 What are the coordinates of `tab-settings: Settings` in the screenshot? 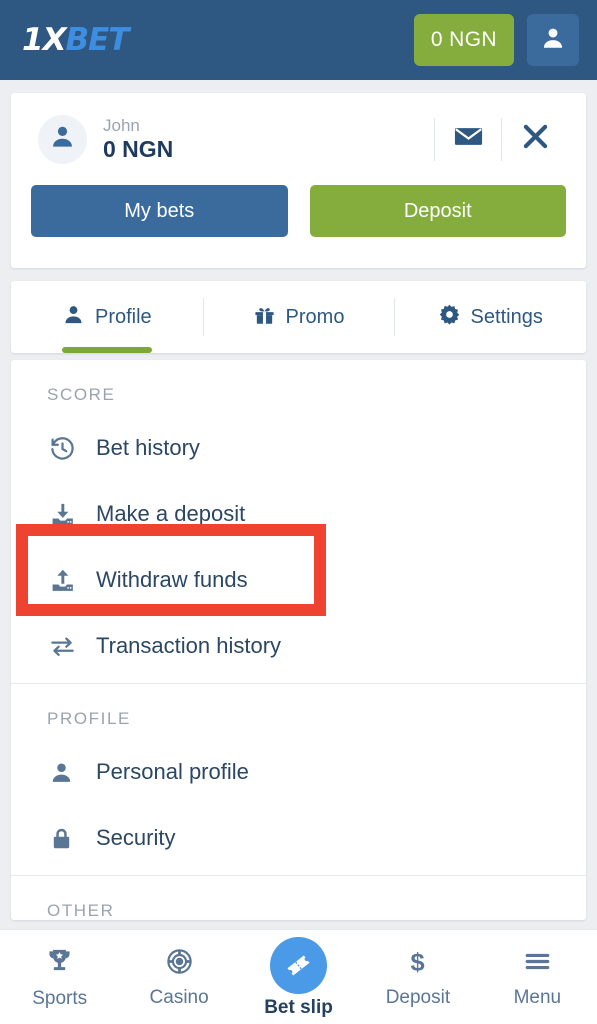 It's located at (490, 317).